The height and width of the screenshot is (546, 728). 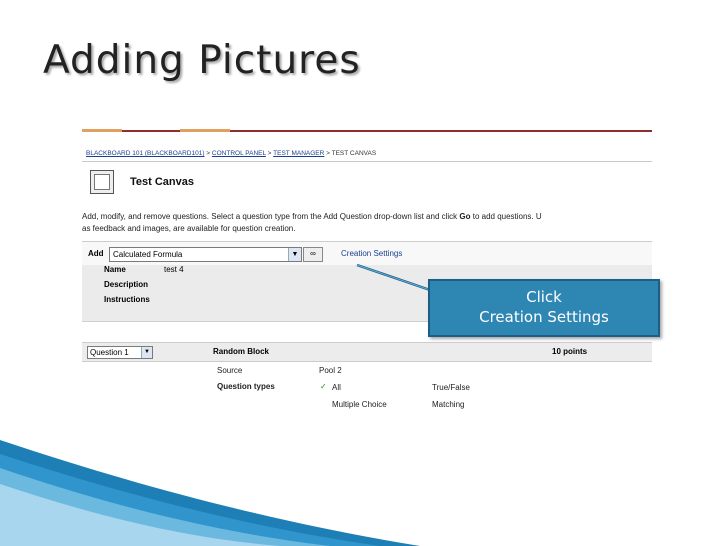 I want to click on callout-box: Click Creation Settings, so click(x=544, y=308).